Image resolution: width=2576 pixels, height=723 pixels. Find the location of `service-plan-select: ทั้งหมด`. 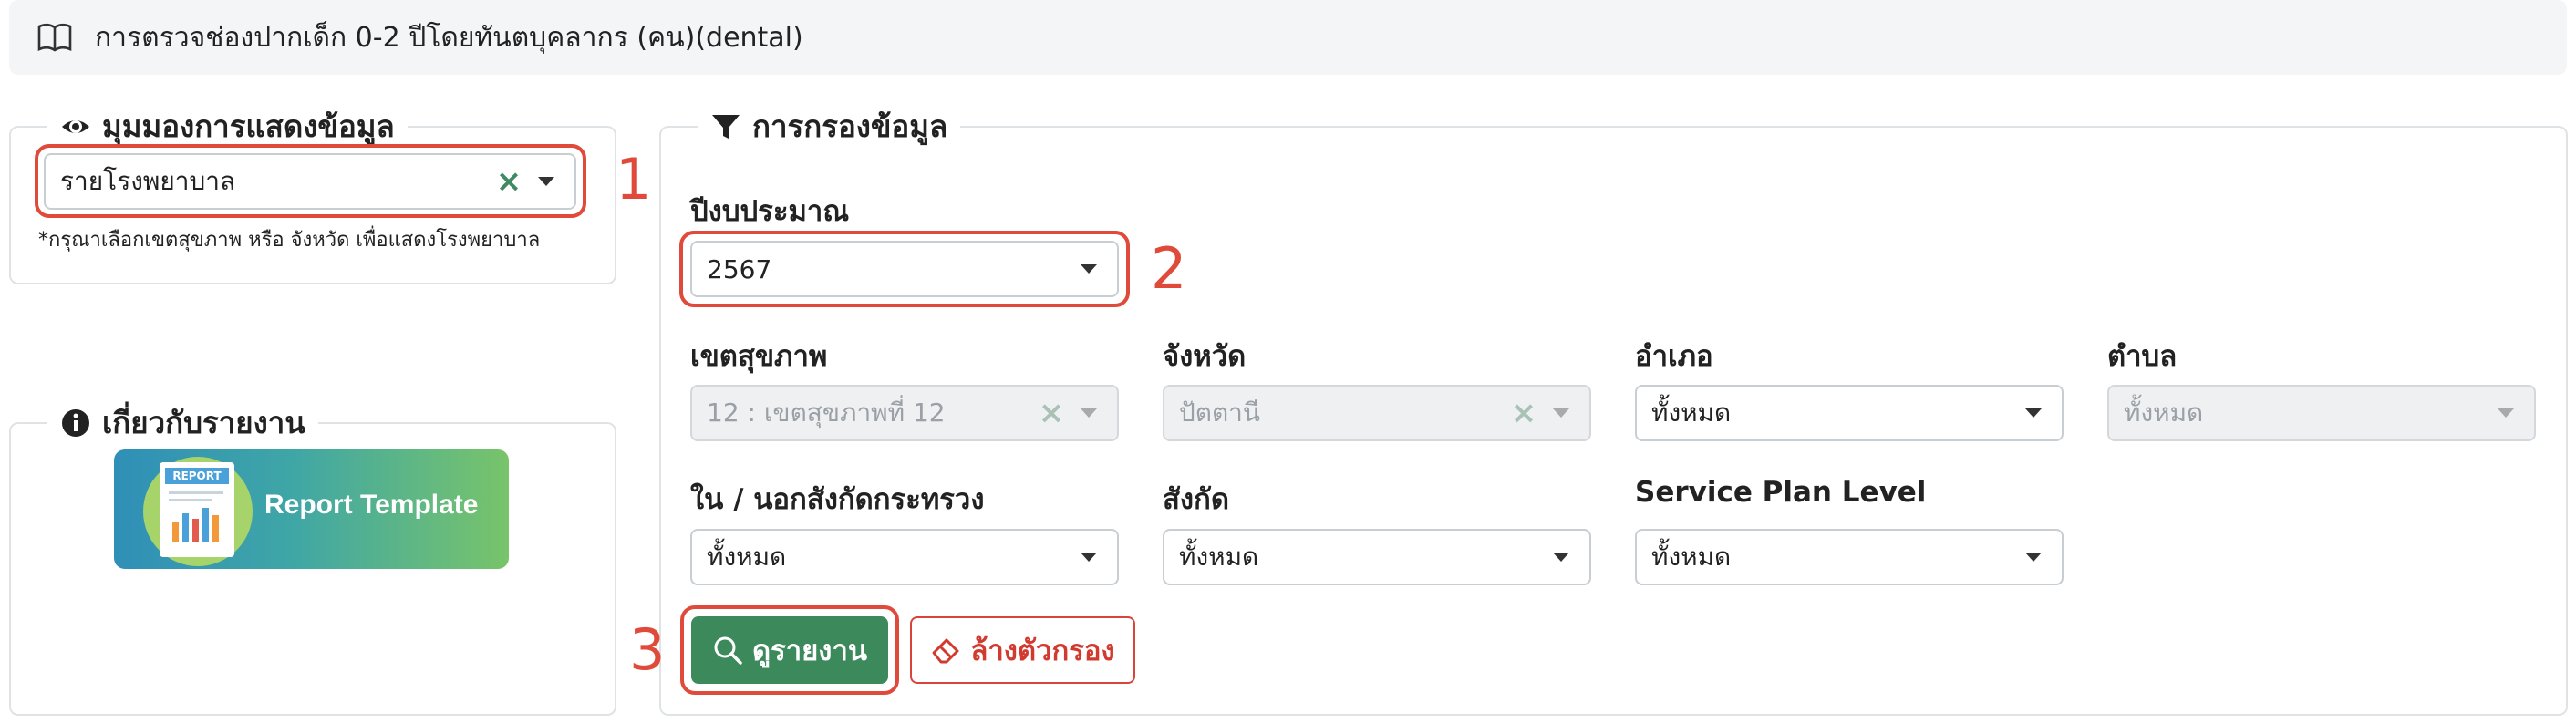

service-plan-select: ทั้งหมด is located at coordinates (1849, 557).